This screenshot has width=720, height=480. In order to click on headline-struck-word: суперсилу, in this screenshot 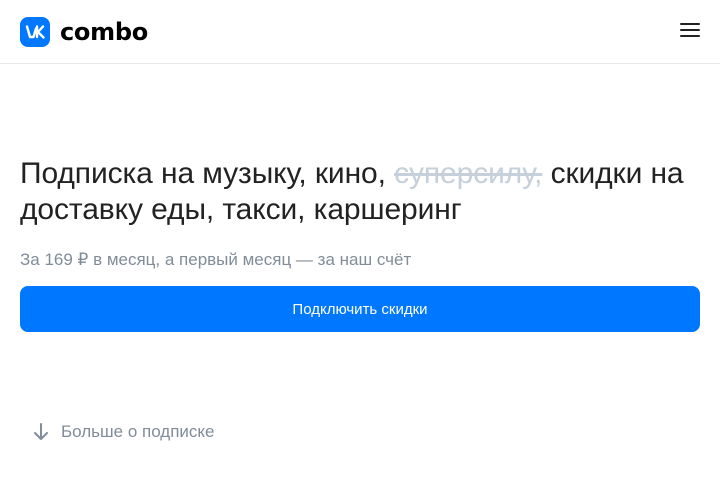, I will do `click(468, 173)`.